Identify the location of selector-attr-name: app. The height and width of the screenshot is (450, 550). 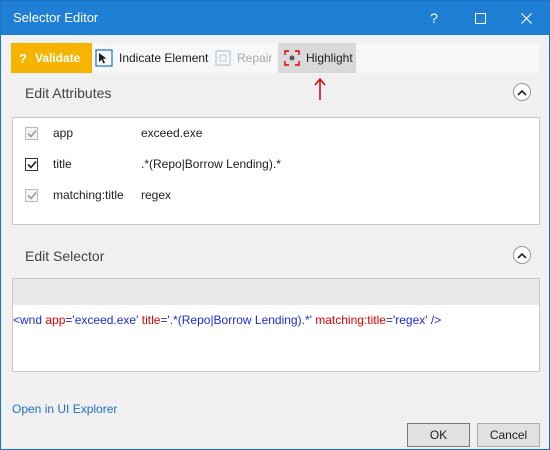
(55, 320).